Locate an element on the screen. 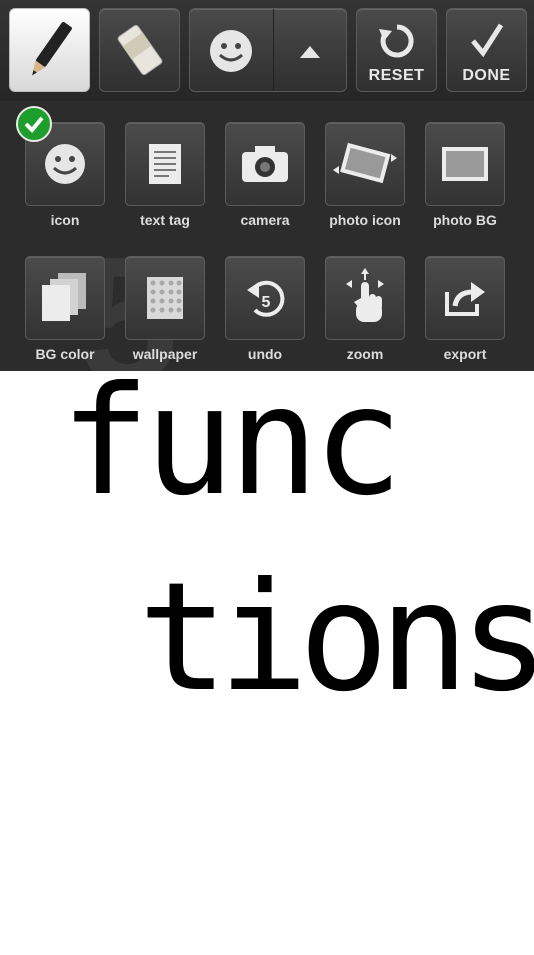 This screenshot has width=534, height=955. handwriting-line-2: tions is located at coordinates (336, 638).